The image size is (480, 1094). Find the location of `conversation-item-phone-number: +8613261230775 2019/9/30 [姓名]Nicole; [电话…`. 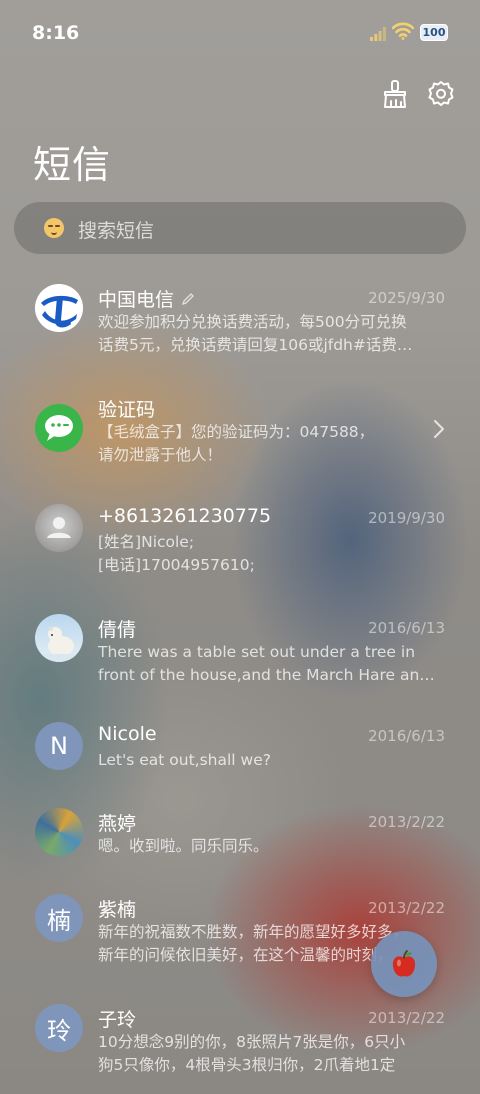

conversation-item-phone-number: +8613261230775 2019/9/30 [姓名]Nicole; [电话… is located at coordinates (240, 542).